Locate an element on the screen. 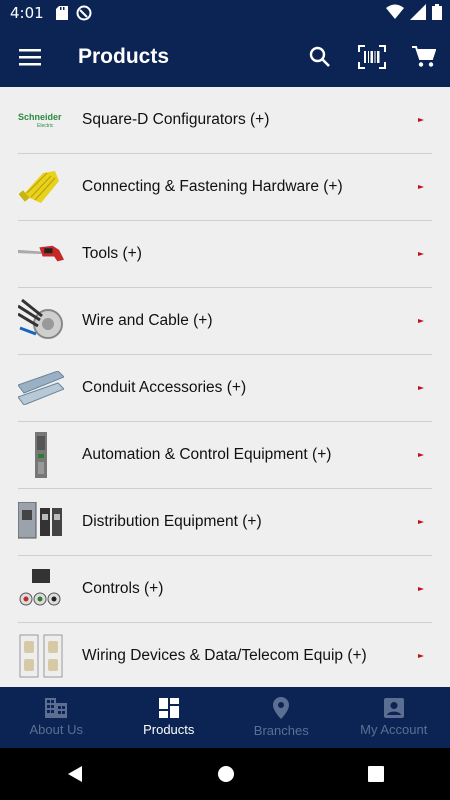  product-label: Connecting & Fastening Hardware (+) is located at coordinates (212, 186).